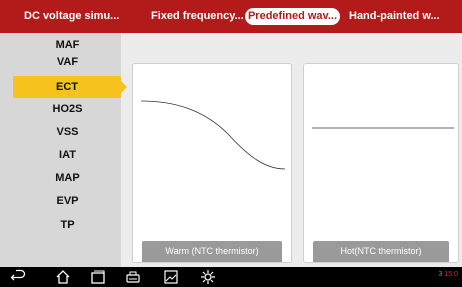  Describe the element at coordinates (67, 225) in the screenshot. I see `sidebar-item-tp: TP` at that location.